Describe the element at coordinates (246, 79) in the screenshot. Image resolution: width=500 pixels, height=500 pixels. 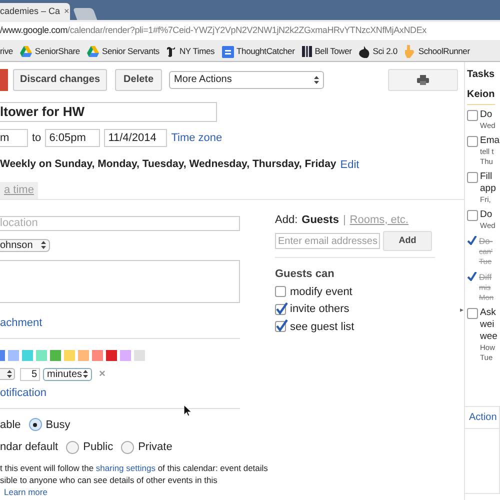
I see `more-actions-select: More Actions` at that location.